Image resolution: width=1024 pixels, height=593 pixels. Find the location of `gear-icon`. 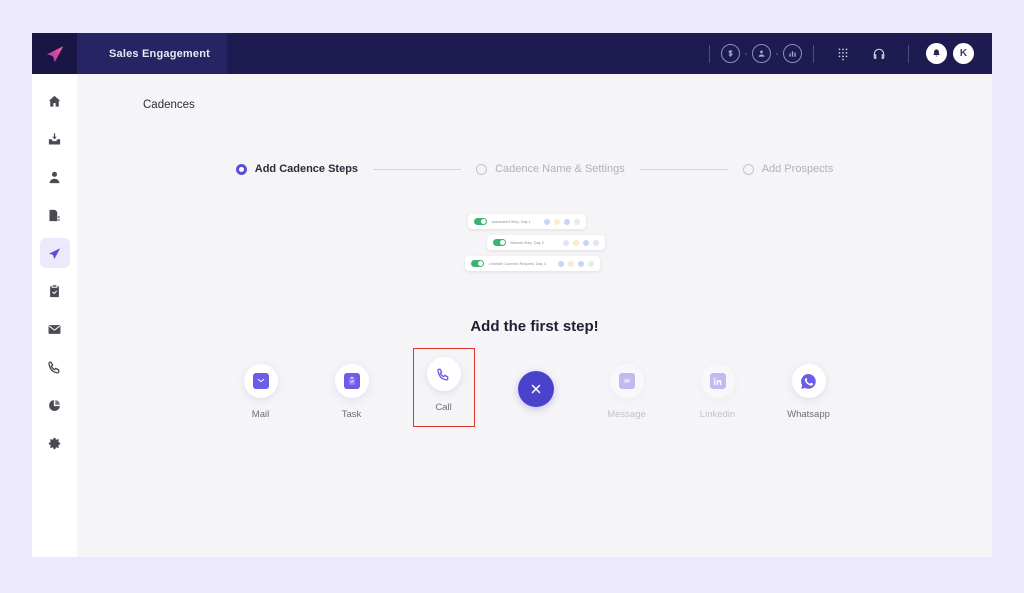

gear-icon is located at coordinates (54, 443).